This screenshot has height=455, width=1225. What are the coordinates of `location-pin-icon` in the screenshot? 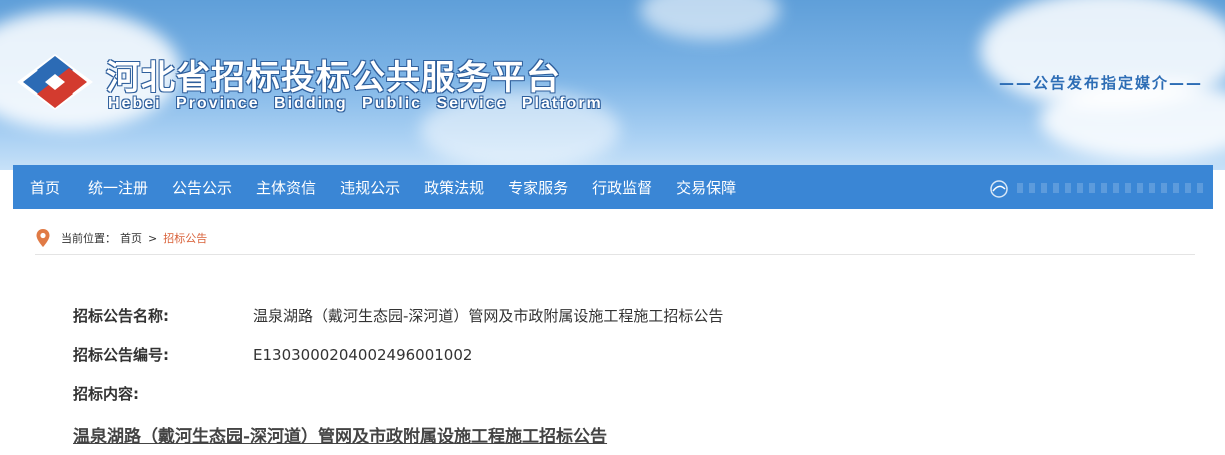 It's located at (43, 238).